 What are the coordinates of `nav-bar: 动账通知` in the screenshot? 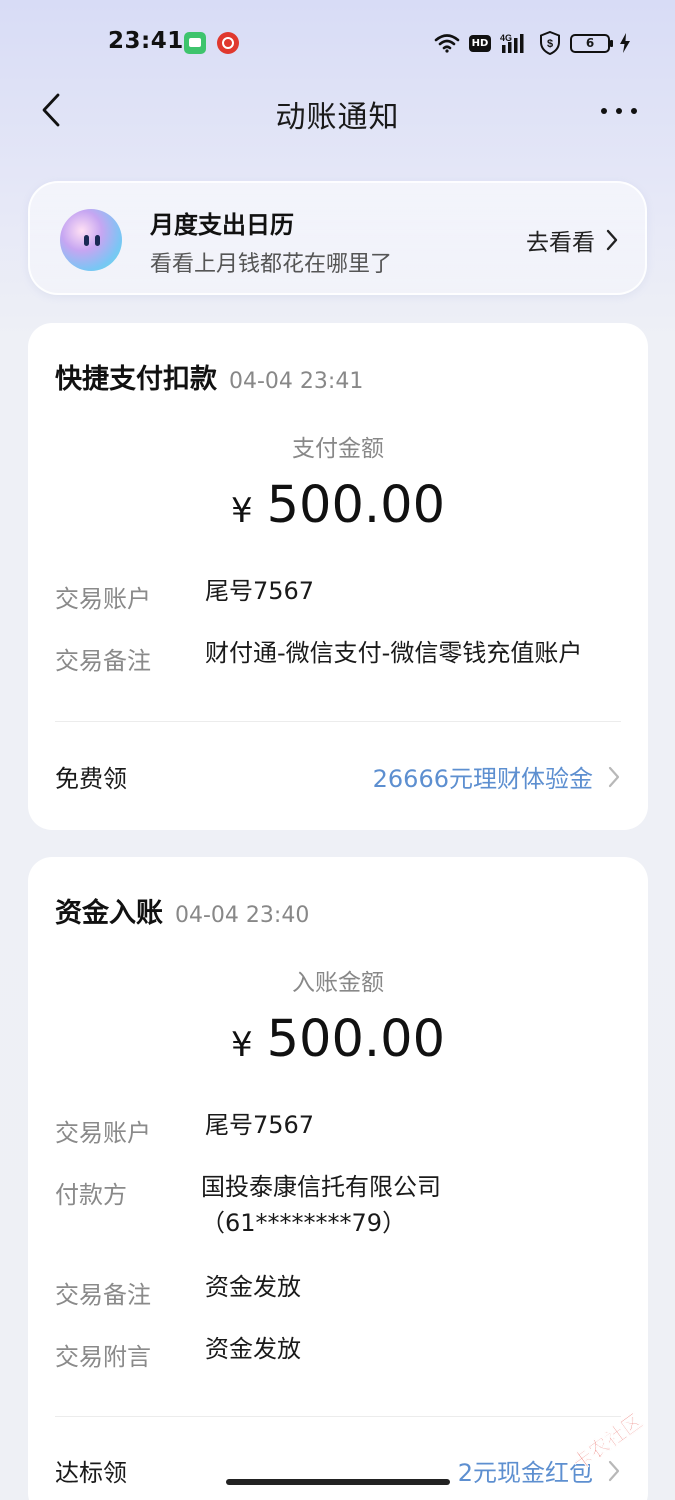 It's located at (337, 111).